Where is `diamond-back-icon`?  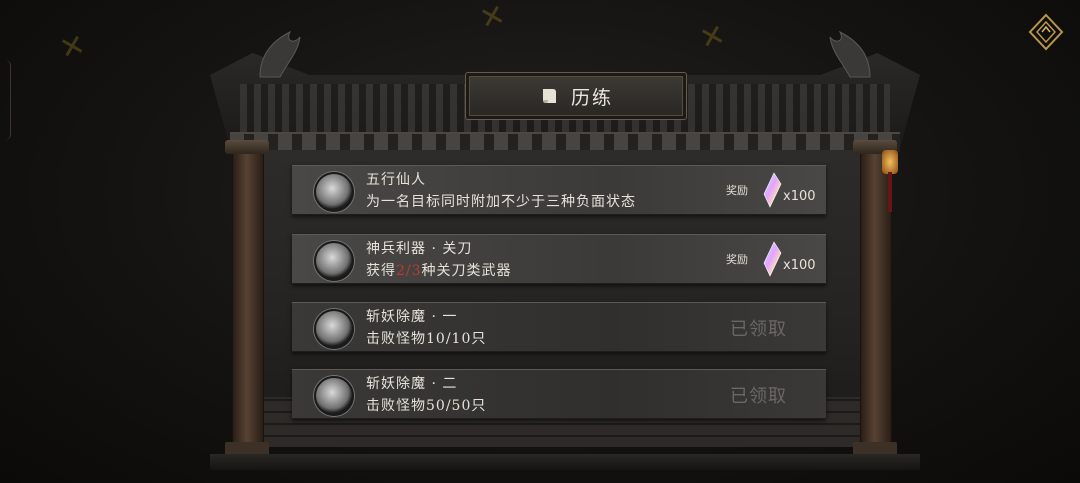
diamond-back-icon is located at coordinates (1046, 32).